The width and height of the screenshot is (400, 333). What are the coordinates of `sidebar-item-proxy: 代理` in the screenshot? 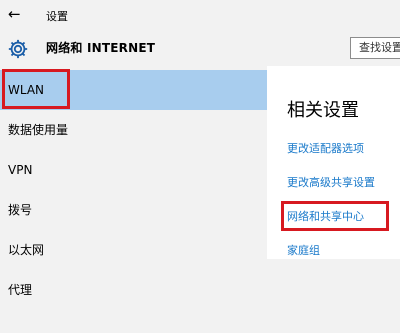 It's located at (133, 290).